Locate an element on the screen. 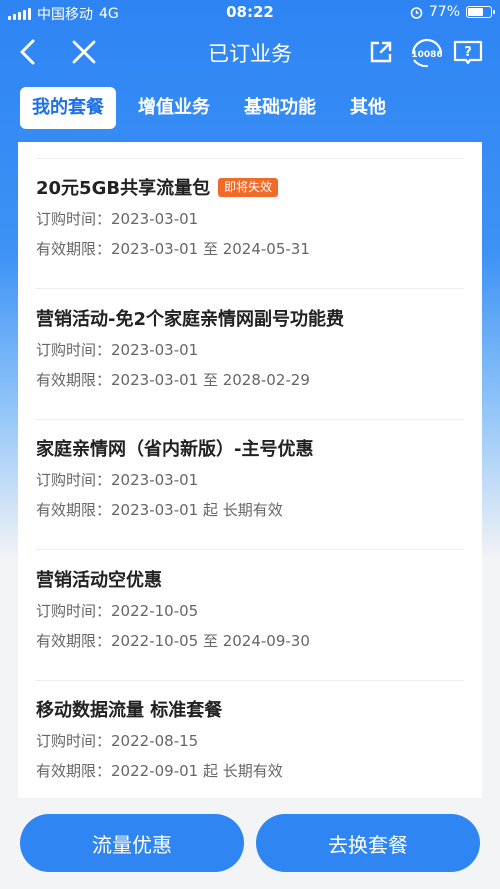  help-button: ? is located at coordinates (468, 52).